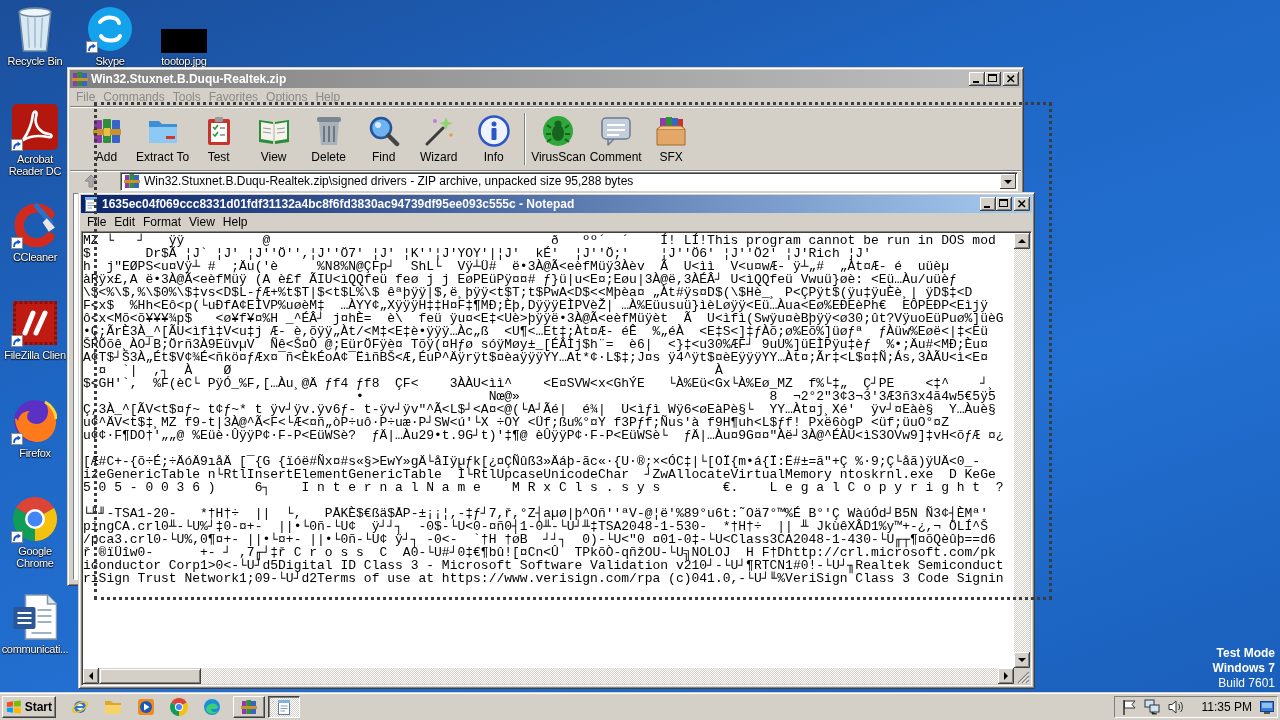 The image size is (1280, 720). I want to click on text-line: pingCA.crl0╨-└U%┘‡0-¤+- ||•└0ñ-└U¢ ÿ┘┘┐ -0$-└U<0-¤ñ0┤1-0╨-└U┘╨‡TSA2048-1-530- *†H†÷ || ╨ JkùêXÂD1%y™+-¿,¬ ÖLÍ^Š, so click(535, 526).